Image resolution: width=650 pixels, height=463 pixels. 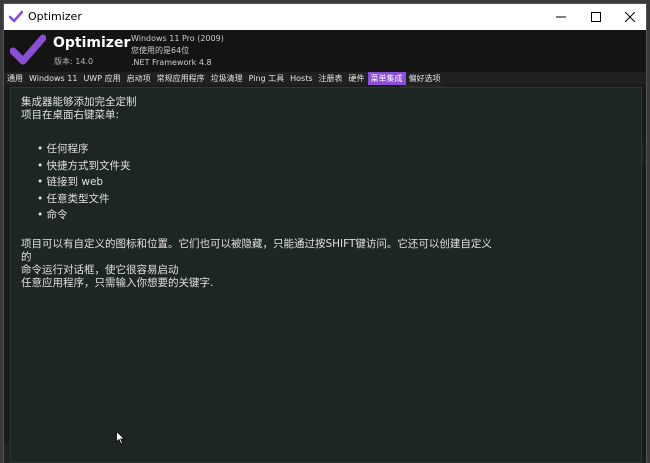 I want to click on checkmark-app-icon, so click(x=16, y=16).